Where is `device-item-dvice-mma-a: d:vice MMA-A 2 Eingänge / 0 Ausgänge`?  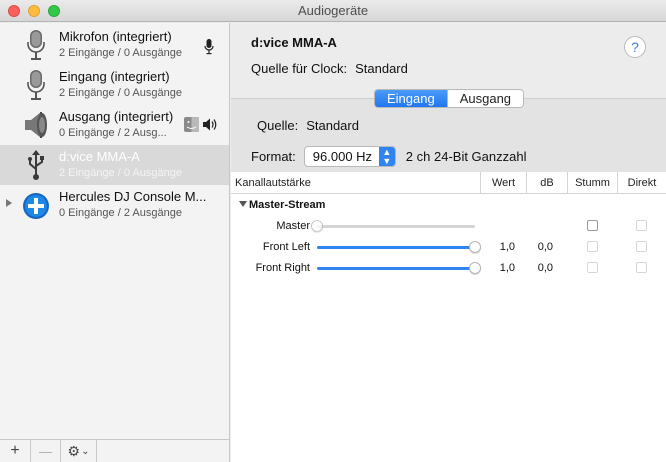
device-item-dvice-mma-a: d:vice MMA-A 2 Eingänge / 0 Ausgänge is located at coordinates (114, 165).